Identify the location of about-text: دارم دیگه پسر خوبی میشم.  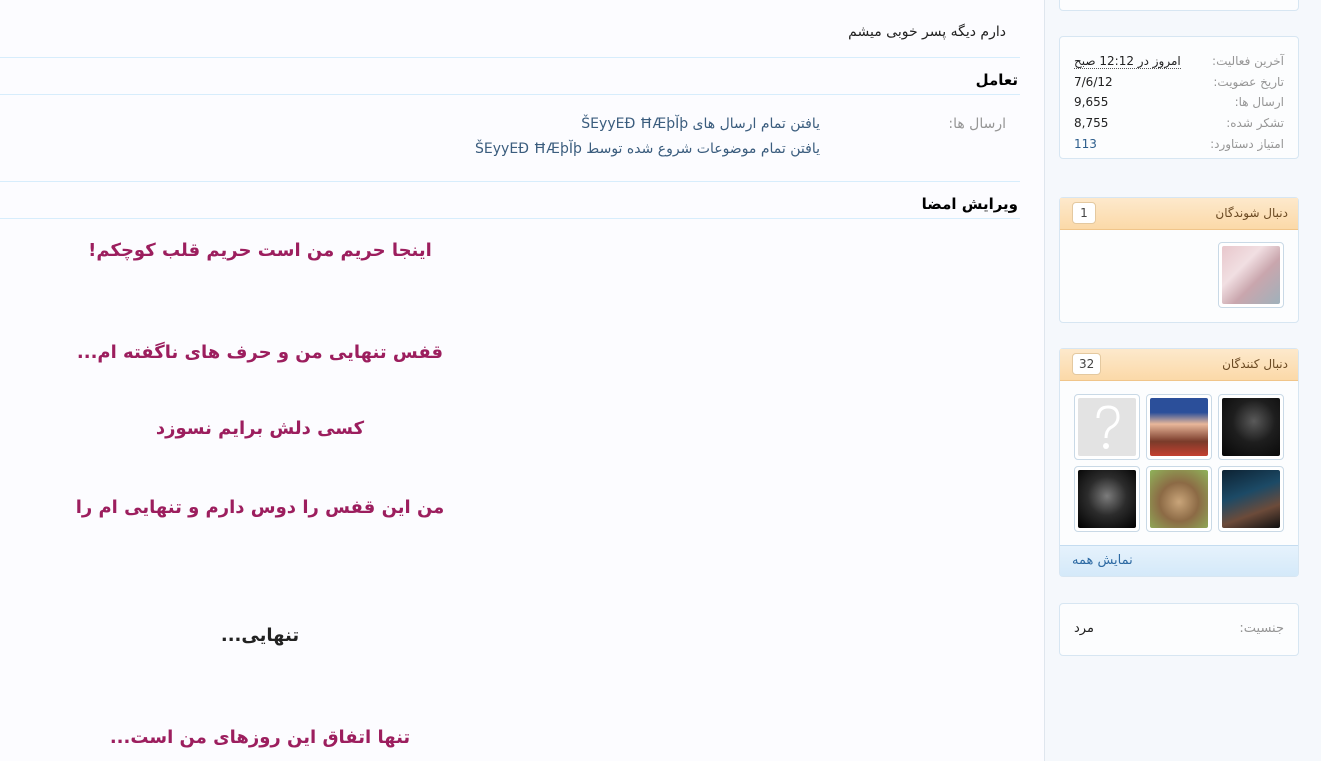
(927, 32).